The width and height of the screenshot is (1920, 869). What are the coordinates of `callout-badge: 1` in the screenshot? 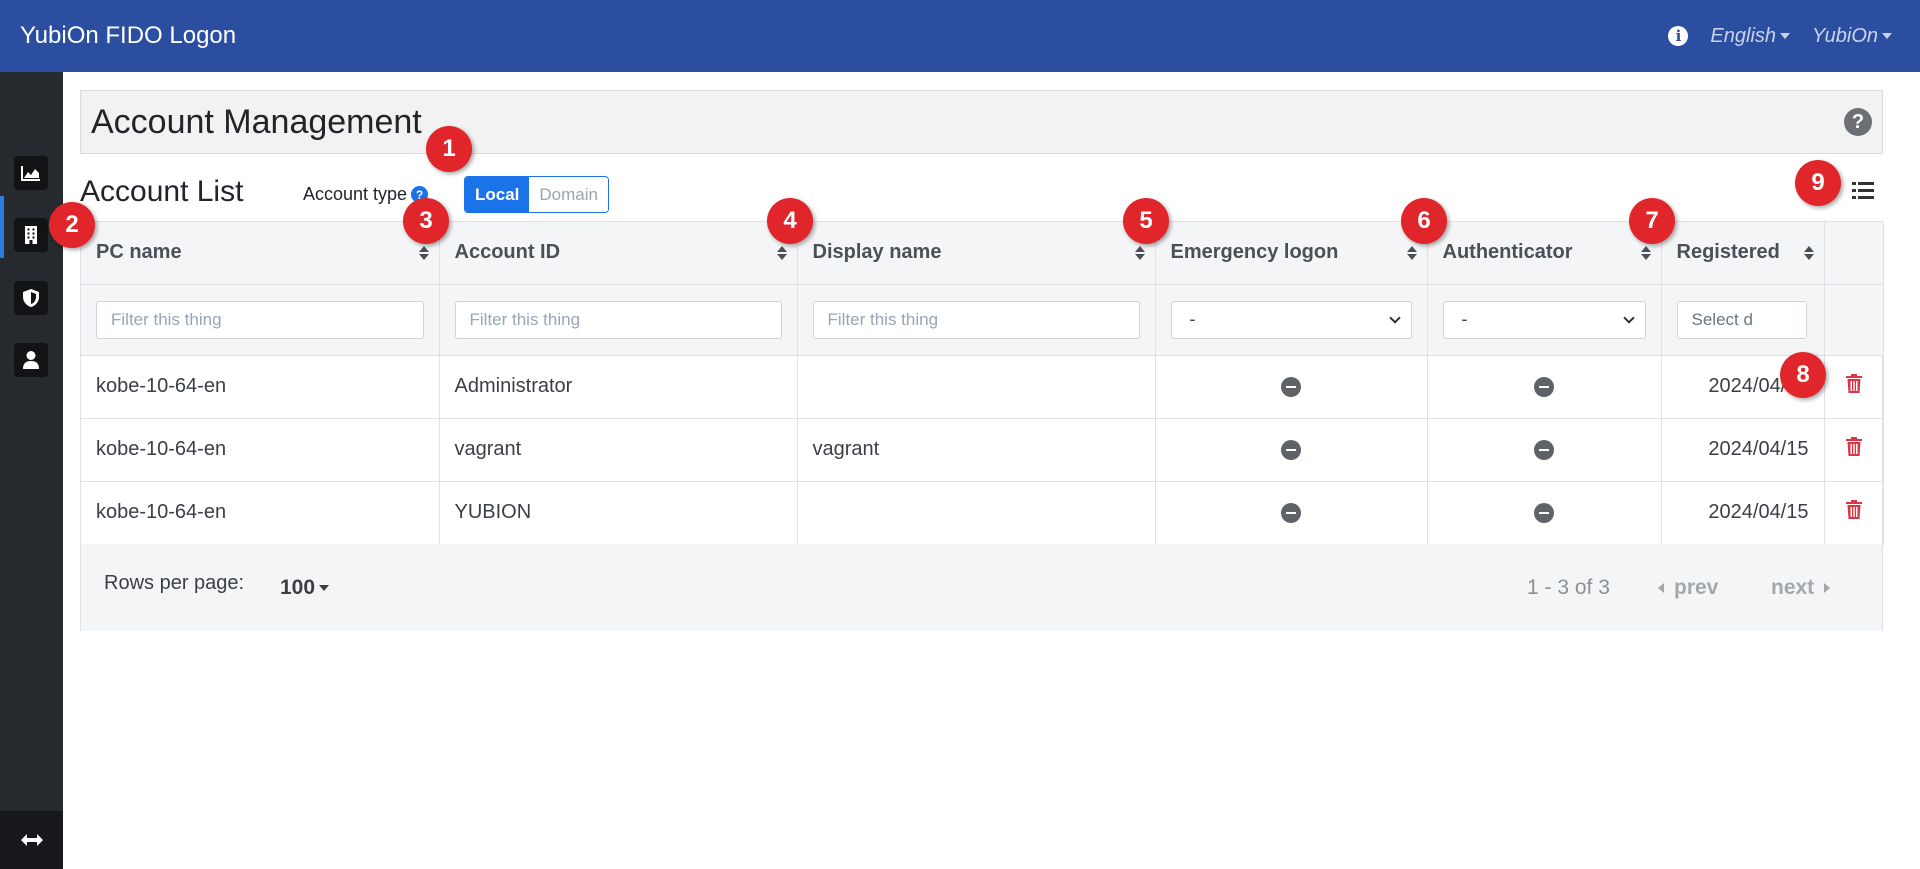 It's located at (449, 149).